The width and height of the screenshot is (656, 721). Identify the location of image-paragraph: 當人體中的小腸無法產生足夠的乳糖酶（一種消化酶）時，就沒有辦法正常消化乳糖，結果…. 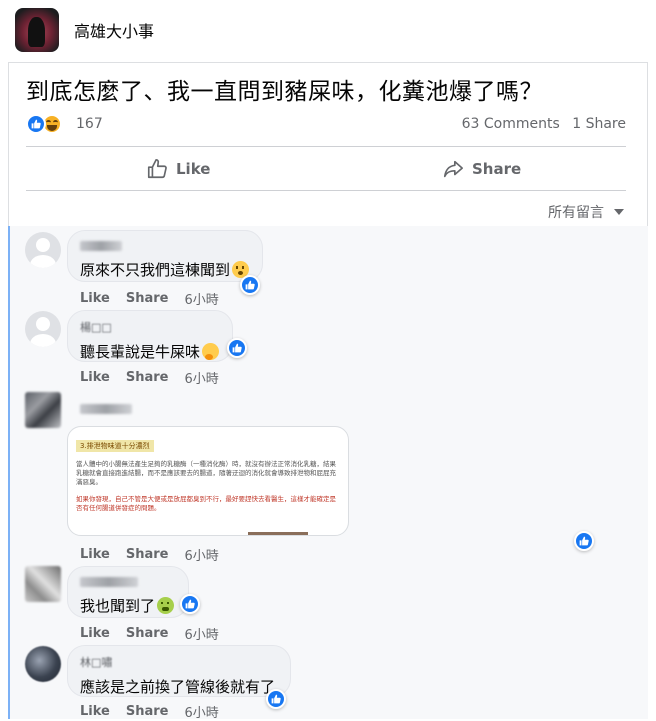
(206, 473).